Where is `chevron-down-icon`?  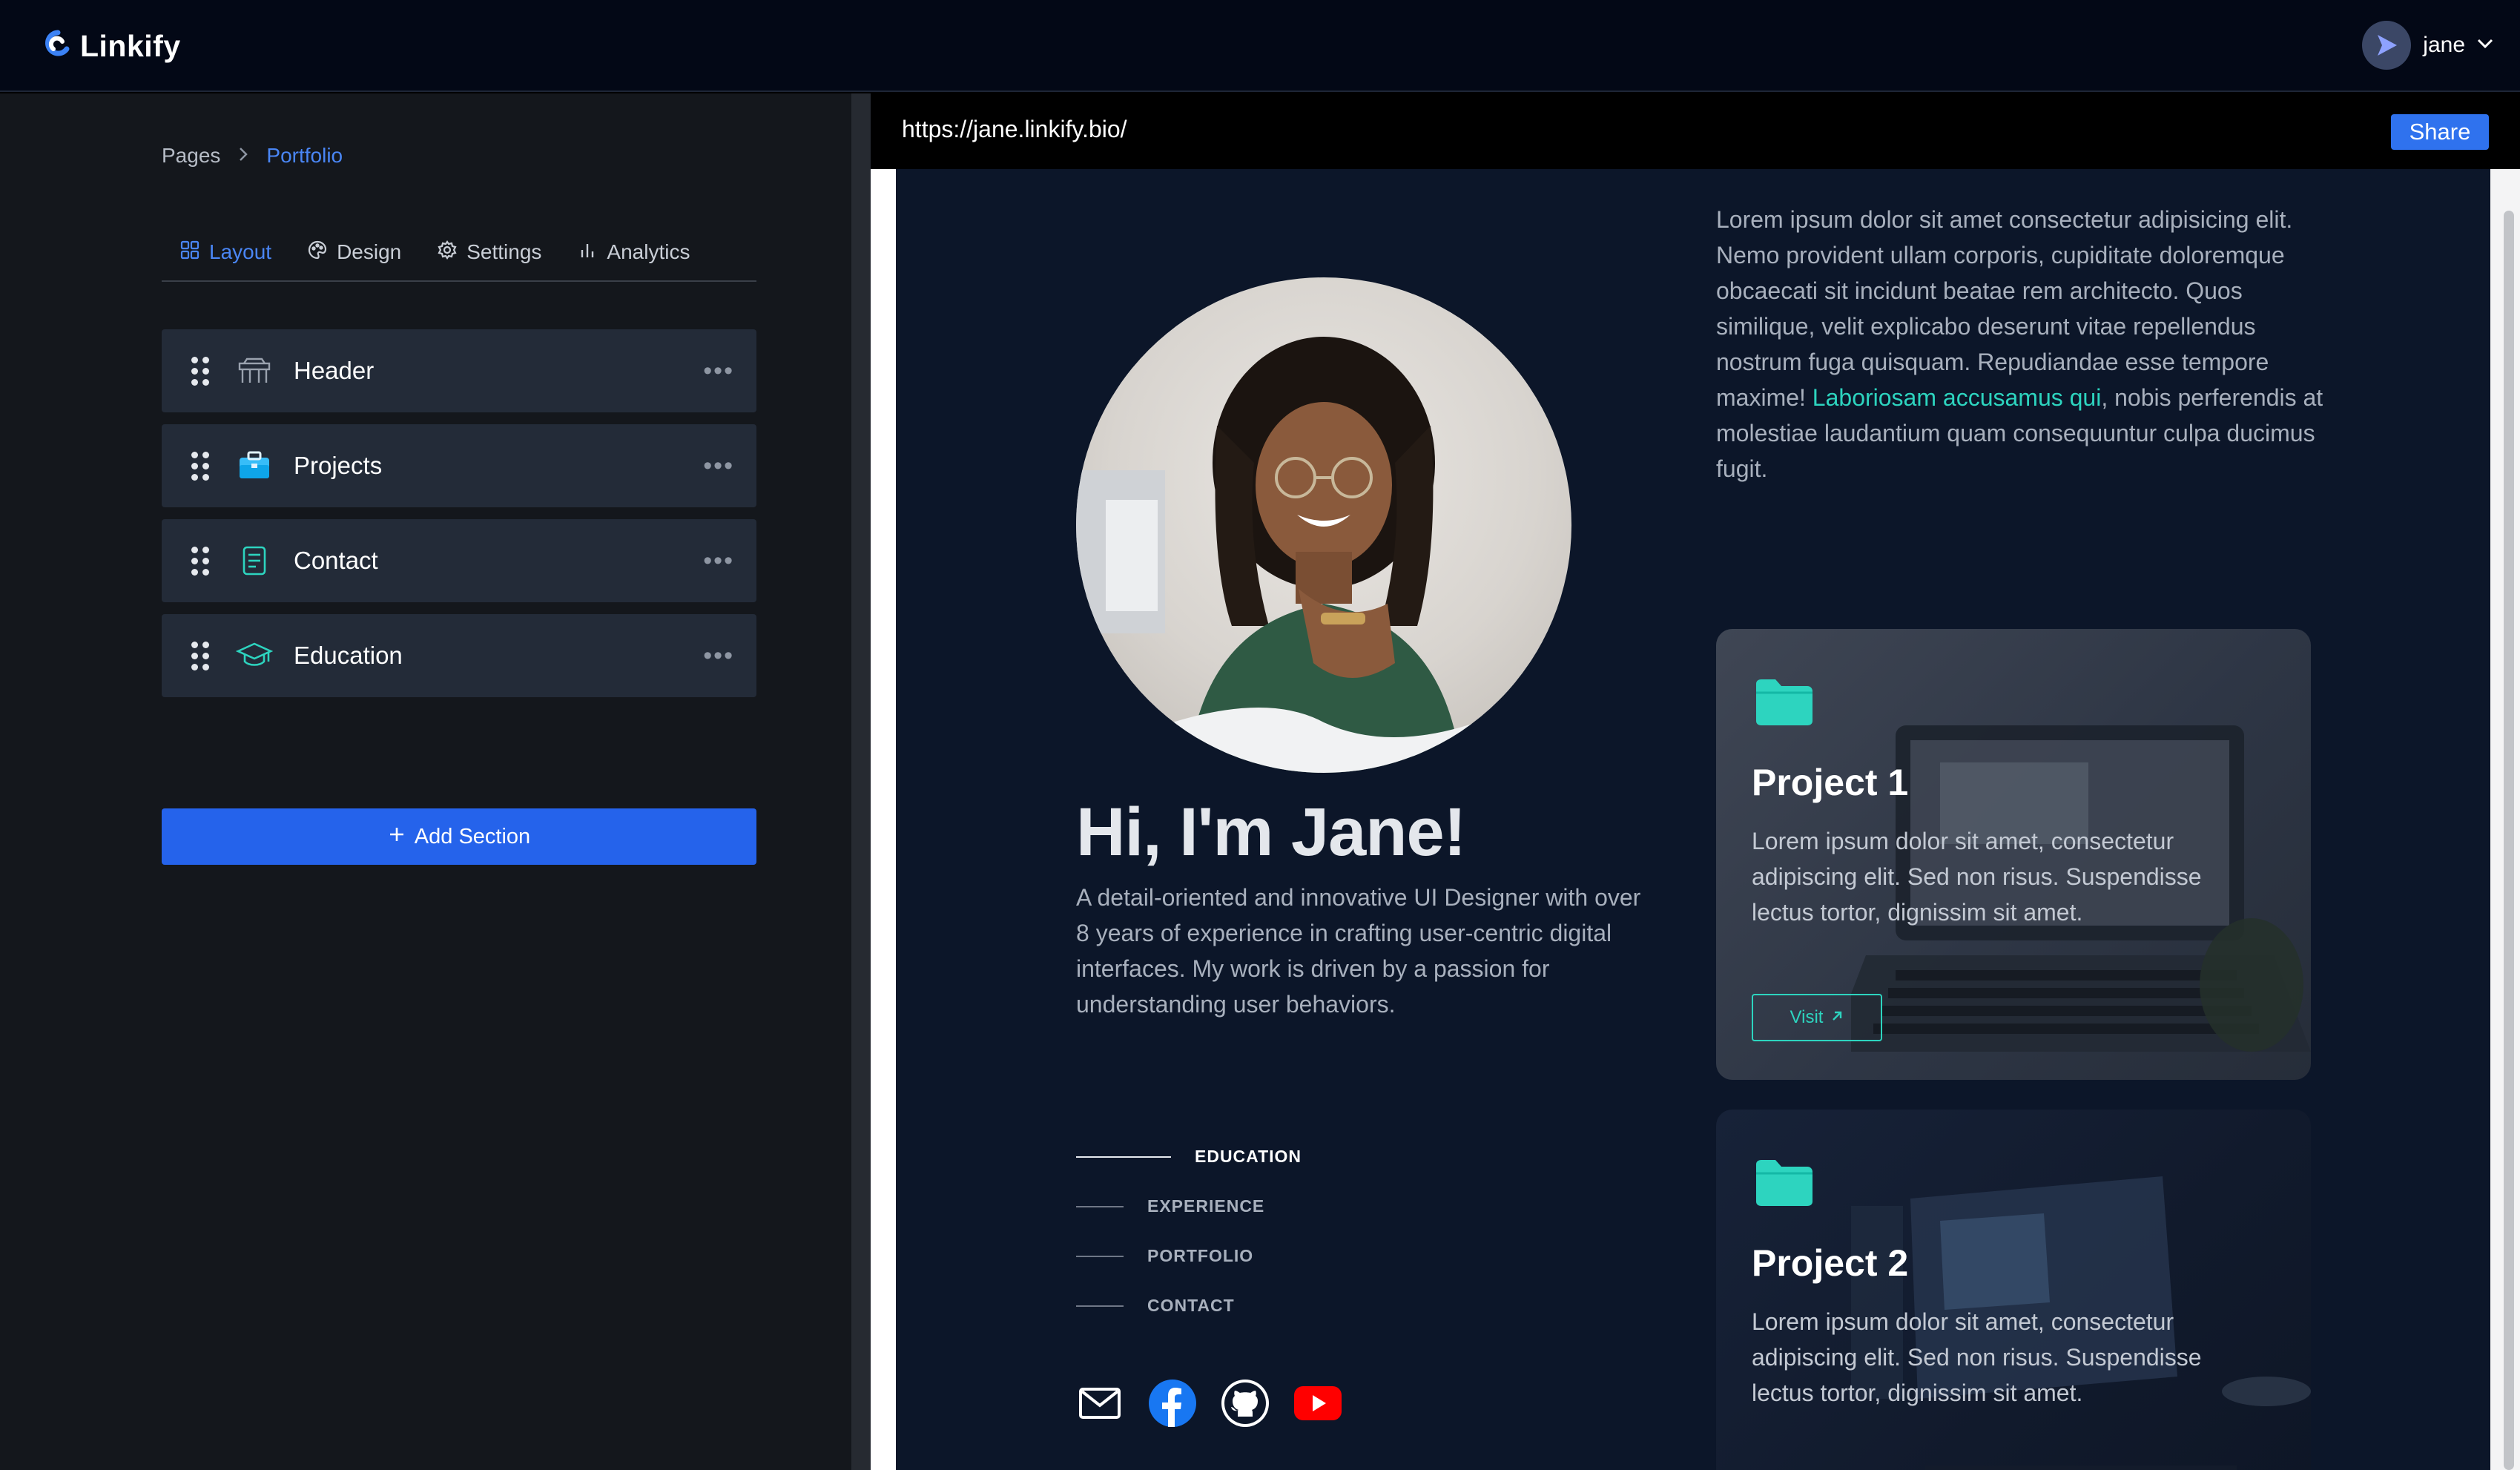 chevron-down-icon is located at coordinates (2485, 46).